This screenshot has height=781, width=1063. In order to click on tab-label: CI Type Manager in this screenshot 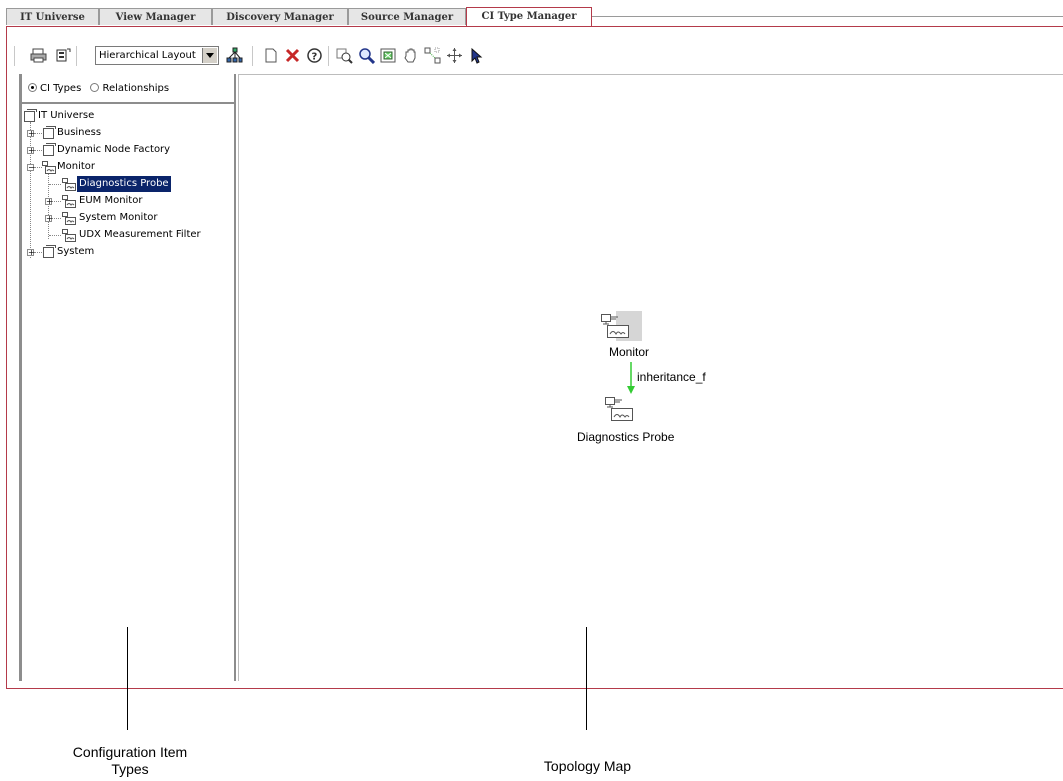, I will do `click(529, 16)`.